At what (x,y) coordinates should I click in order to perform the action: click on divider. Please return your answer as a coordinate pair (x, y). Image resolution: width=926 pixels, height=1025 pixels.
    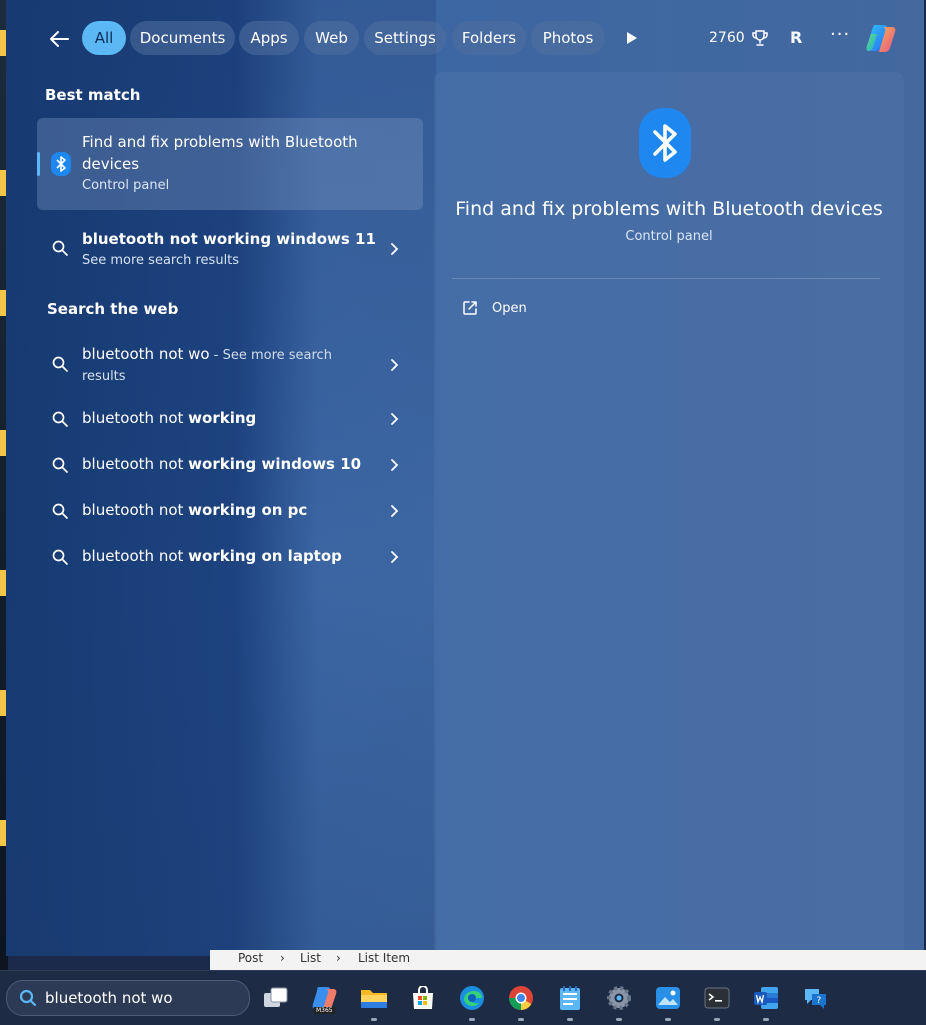
    Looking at the image, I should click on (666, 278).